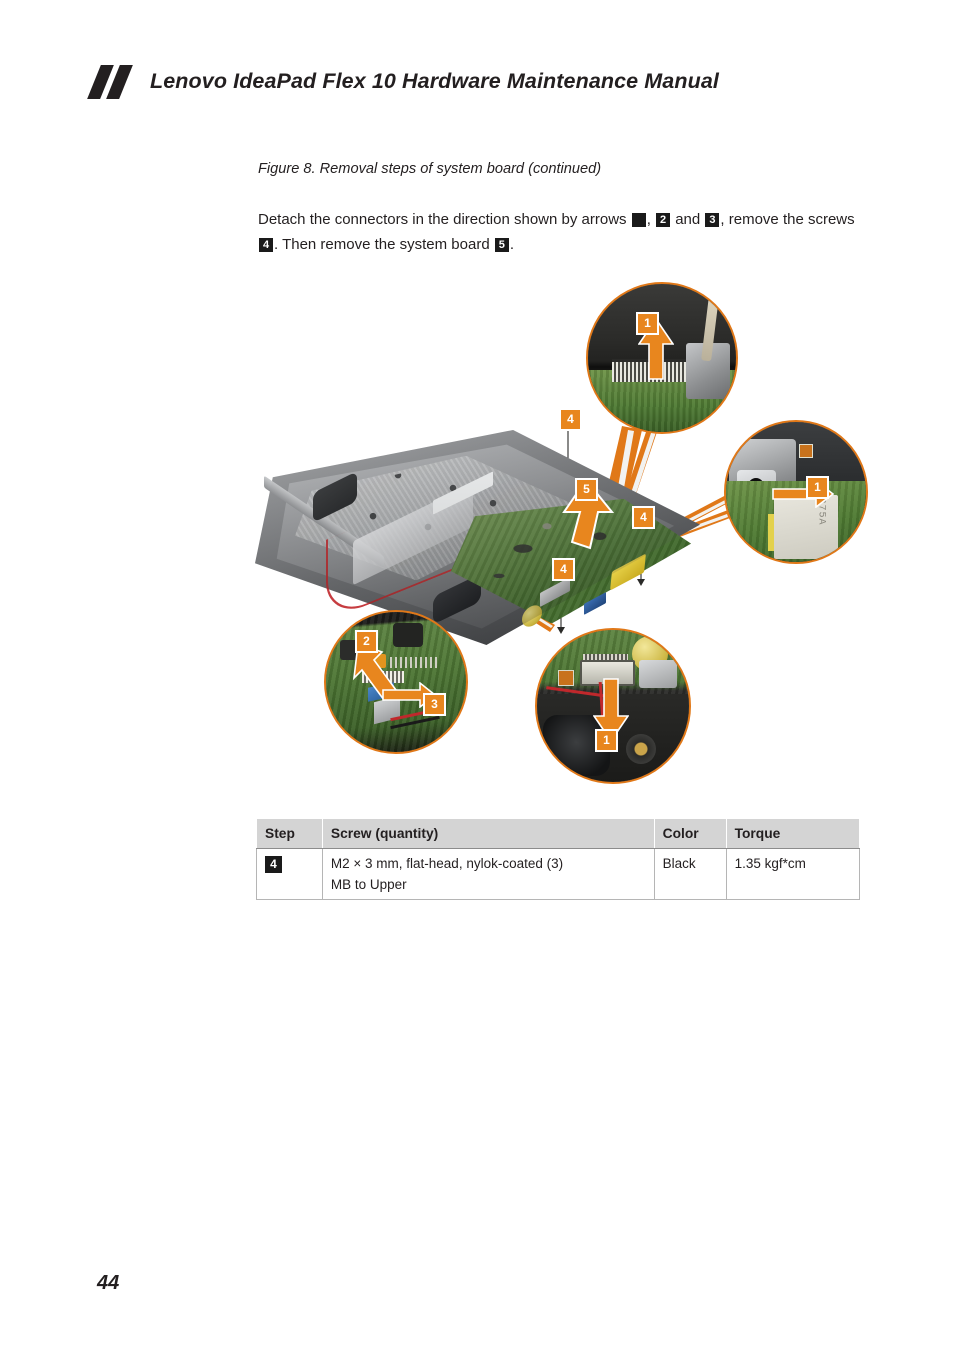 Image resolution: width=954 pixels, height=1354 pixels. What do you see at coordinates (447, 863) in the screenshot?
I see `screw-description-line1: M2 × 3 mm, flat-head, nylok-coated (3)` at bounding box center [447, 863].